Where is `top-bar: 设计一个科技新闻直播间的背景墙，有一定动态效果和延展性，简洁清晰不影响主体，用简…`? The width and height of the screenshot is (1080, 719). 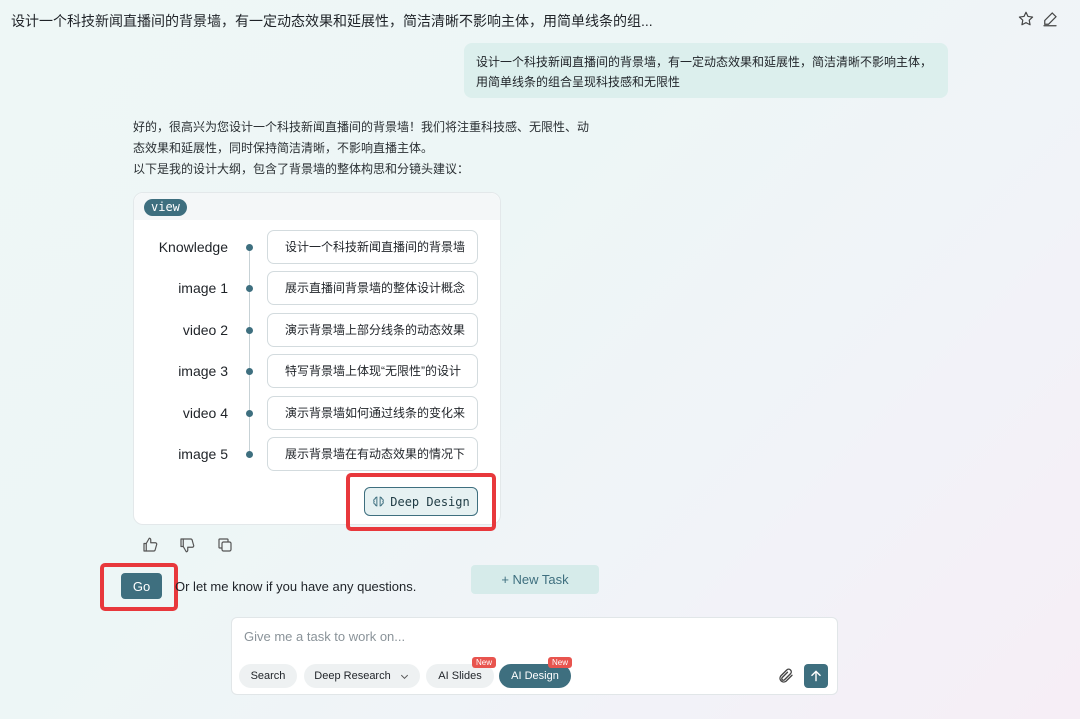 top-bar: 设计一个科技新闻直播间的背景墙，有一定动态效果和延展性，简洁清晰不影响主体，用简… is located at coordinates (540, 19).